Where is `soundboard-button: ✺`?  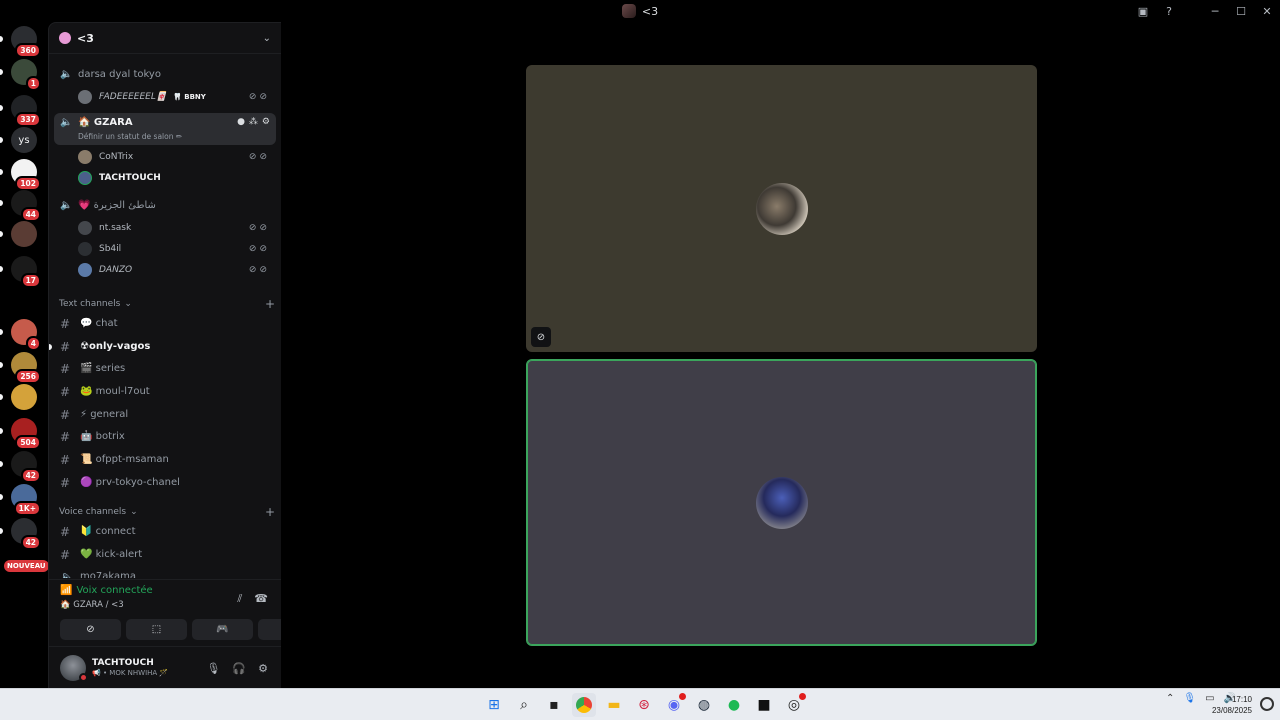
soundboard-button: ✺ is located at coordinates (269, 629).